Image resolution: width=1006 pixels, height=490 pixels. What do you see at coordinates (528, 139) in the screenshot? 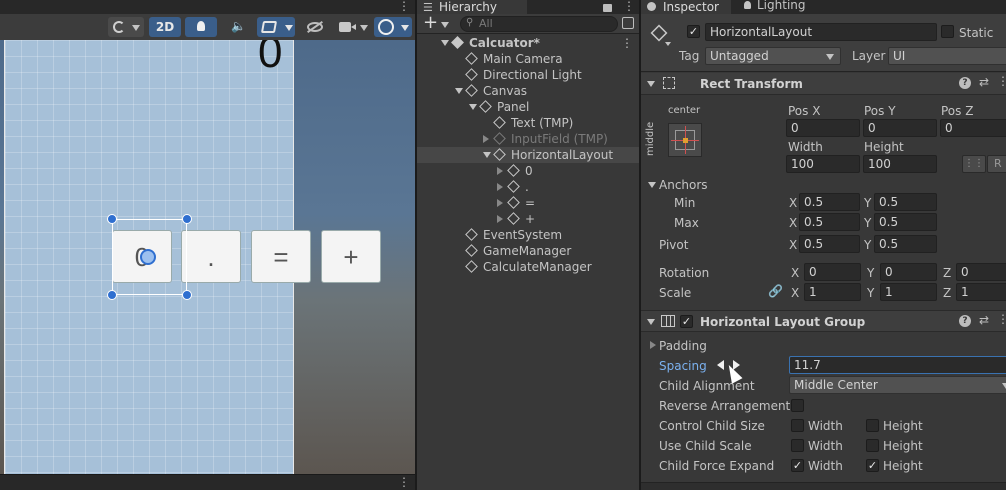
I see `hierarchy-row: InputField (TMP)` at bounding box center [528, 139].